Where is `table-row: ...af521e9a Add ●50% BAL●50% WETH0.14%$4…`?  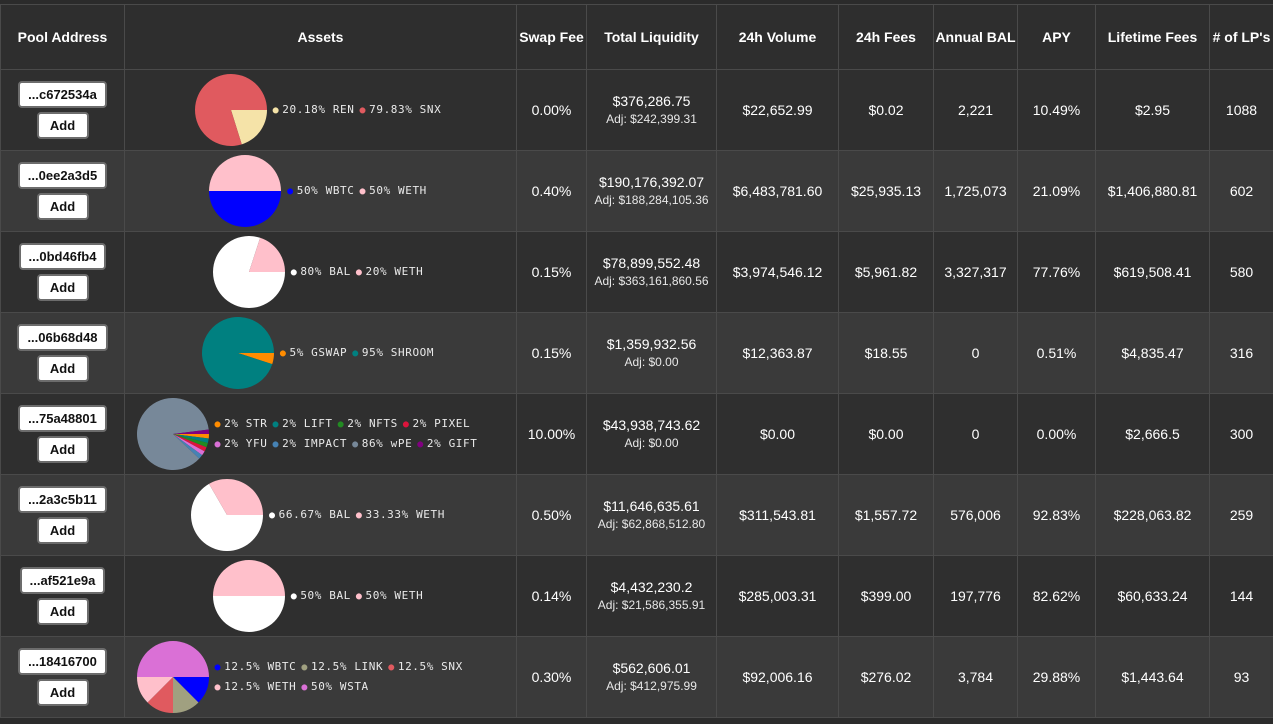 table-row: ...af521e9a Add ●50% BAL●50% WETH0.14%$4… is located at coordinates (637, 596).